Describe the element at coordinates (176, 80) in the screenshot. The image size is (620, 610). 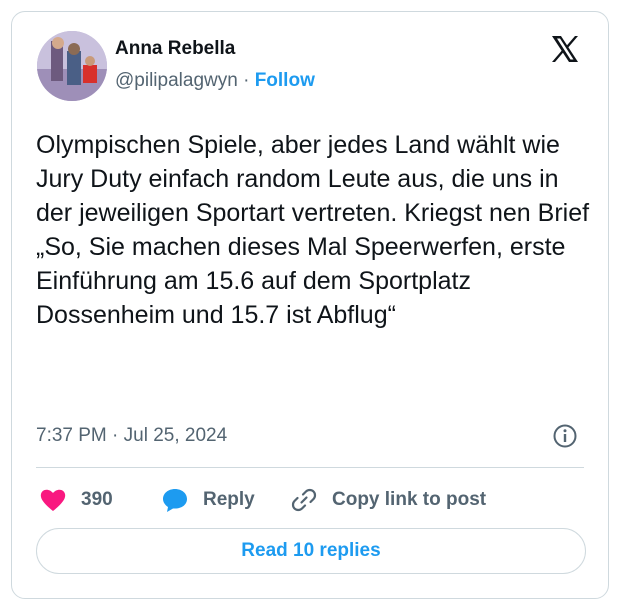
I see `author-handle: @pilipalagwyn` at that location.